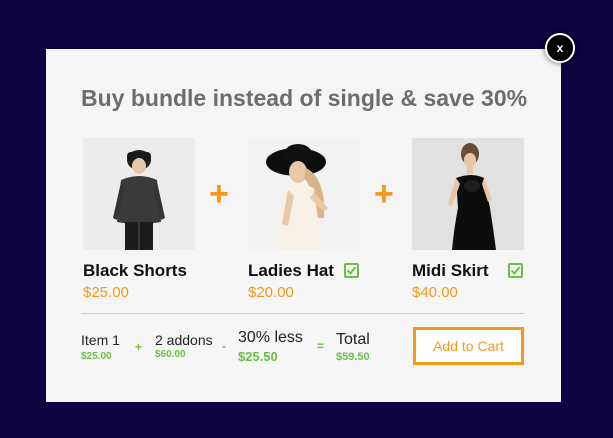 This screenshot has height=438, width=613. Describe the element at coordinates (106, 292) in the screenshot. I see `product-price: $25.00` at that location.